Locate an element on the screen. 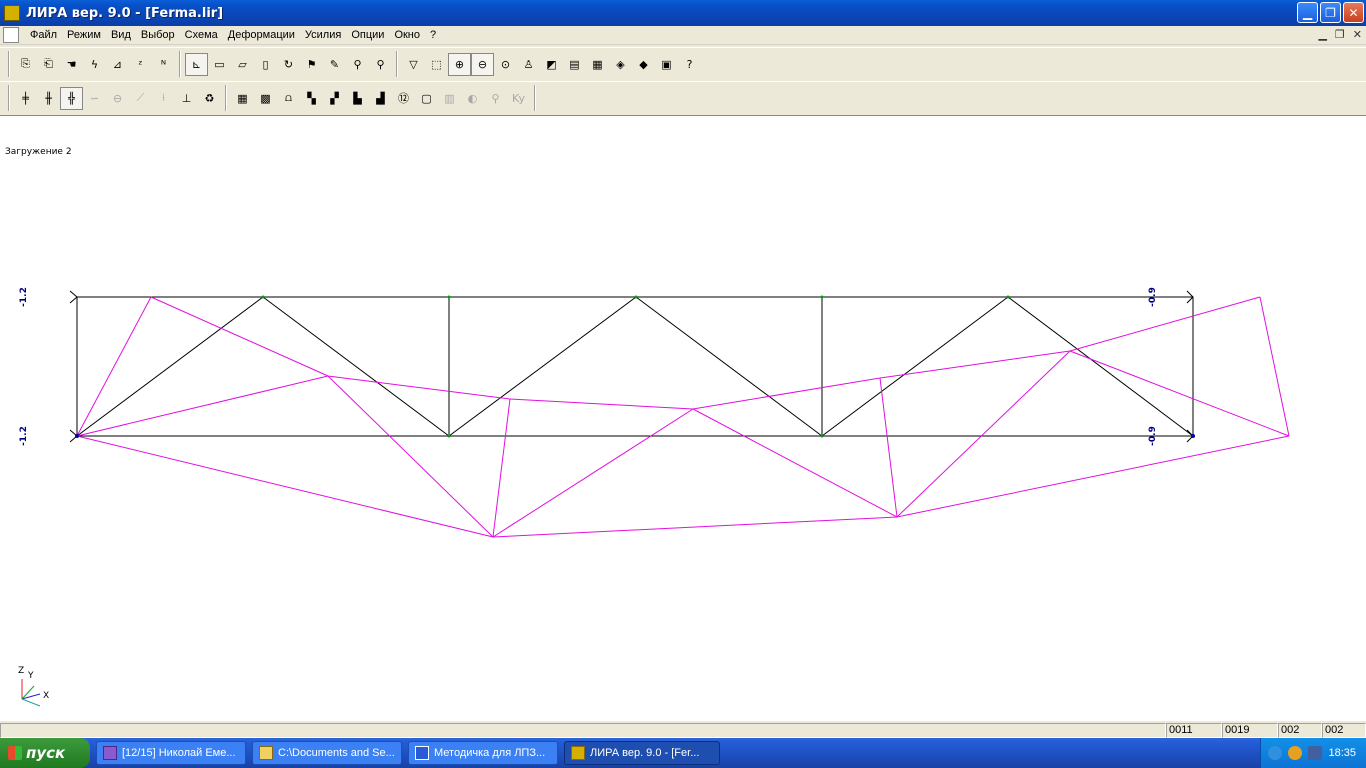 This screenshot has height=768, width=1366. start-button: пуск is located at coordinates (45, 753).